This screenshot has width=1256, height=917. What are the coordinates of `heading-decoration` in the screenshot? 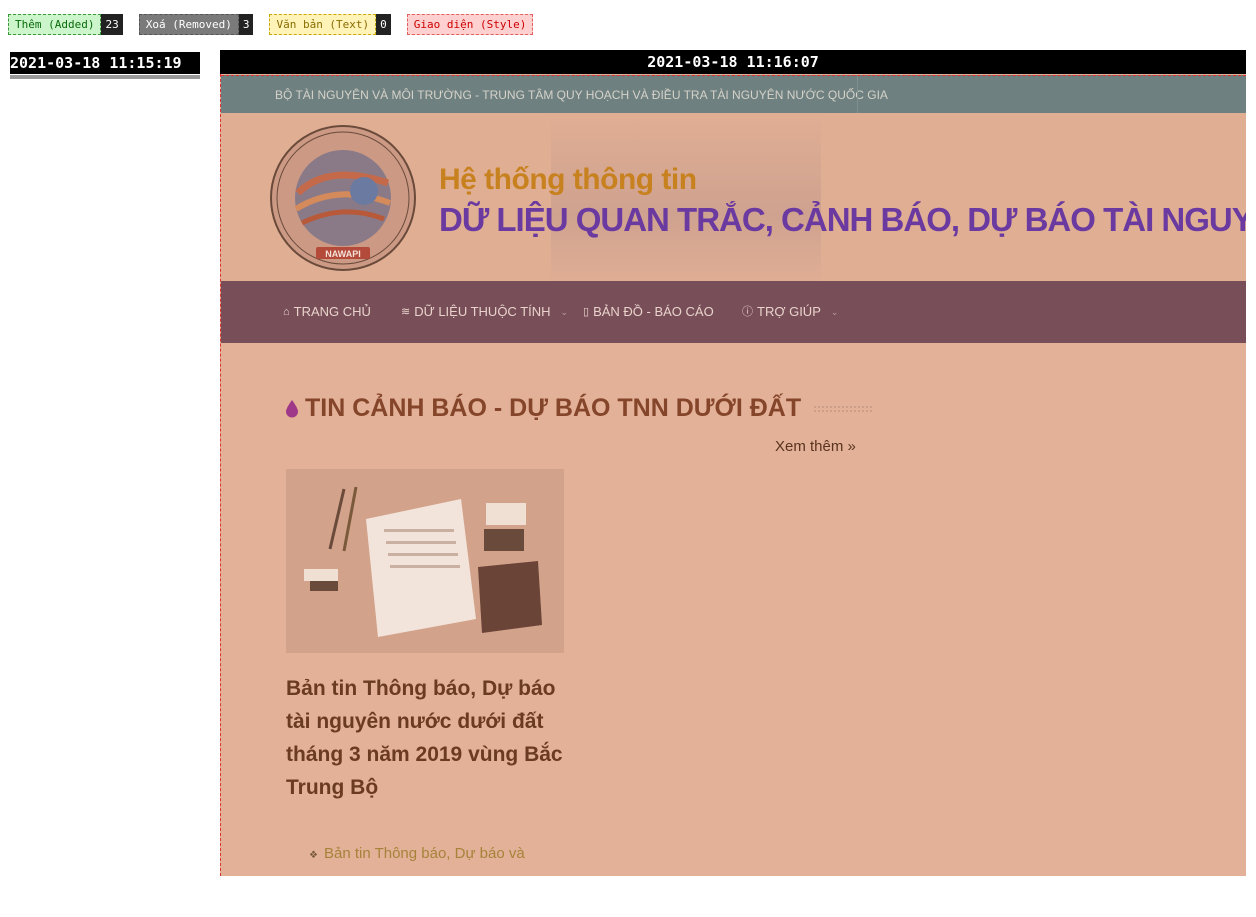 It's located at (843, 409).